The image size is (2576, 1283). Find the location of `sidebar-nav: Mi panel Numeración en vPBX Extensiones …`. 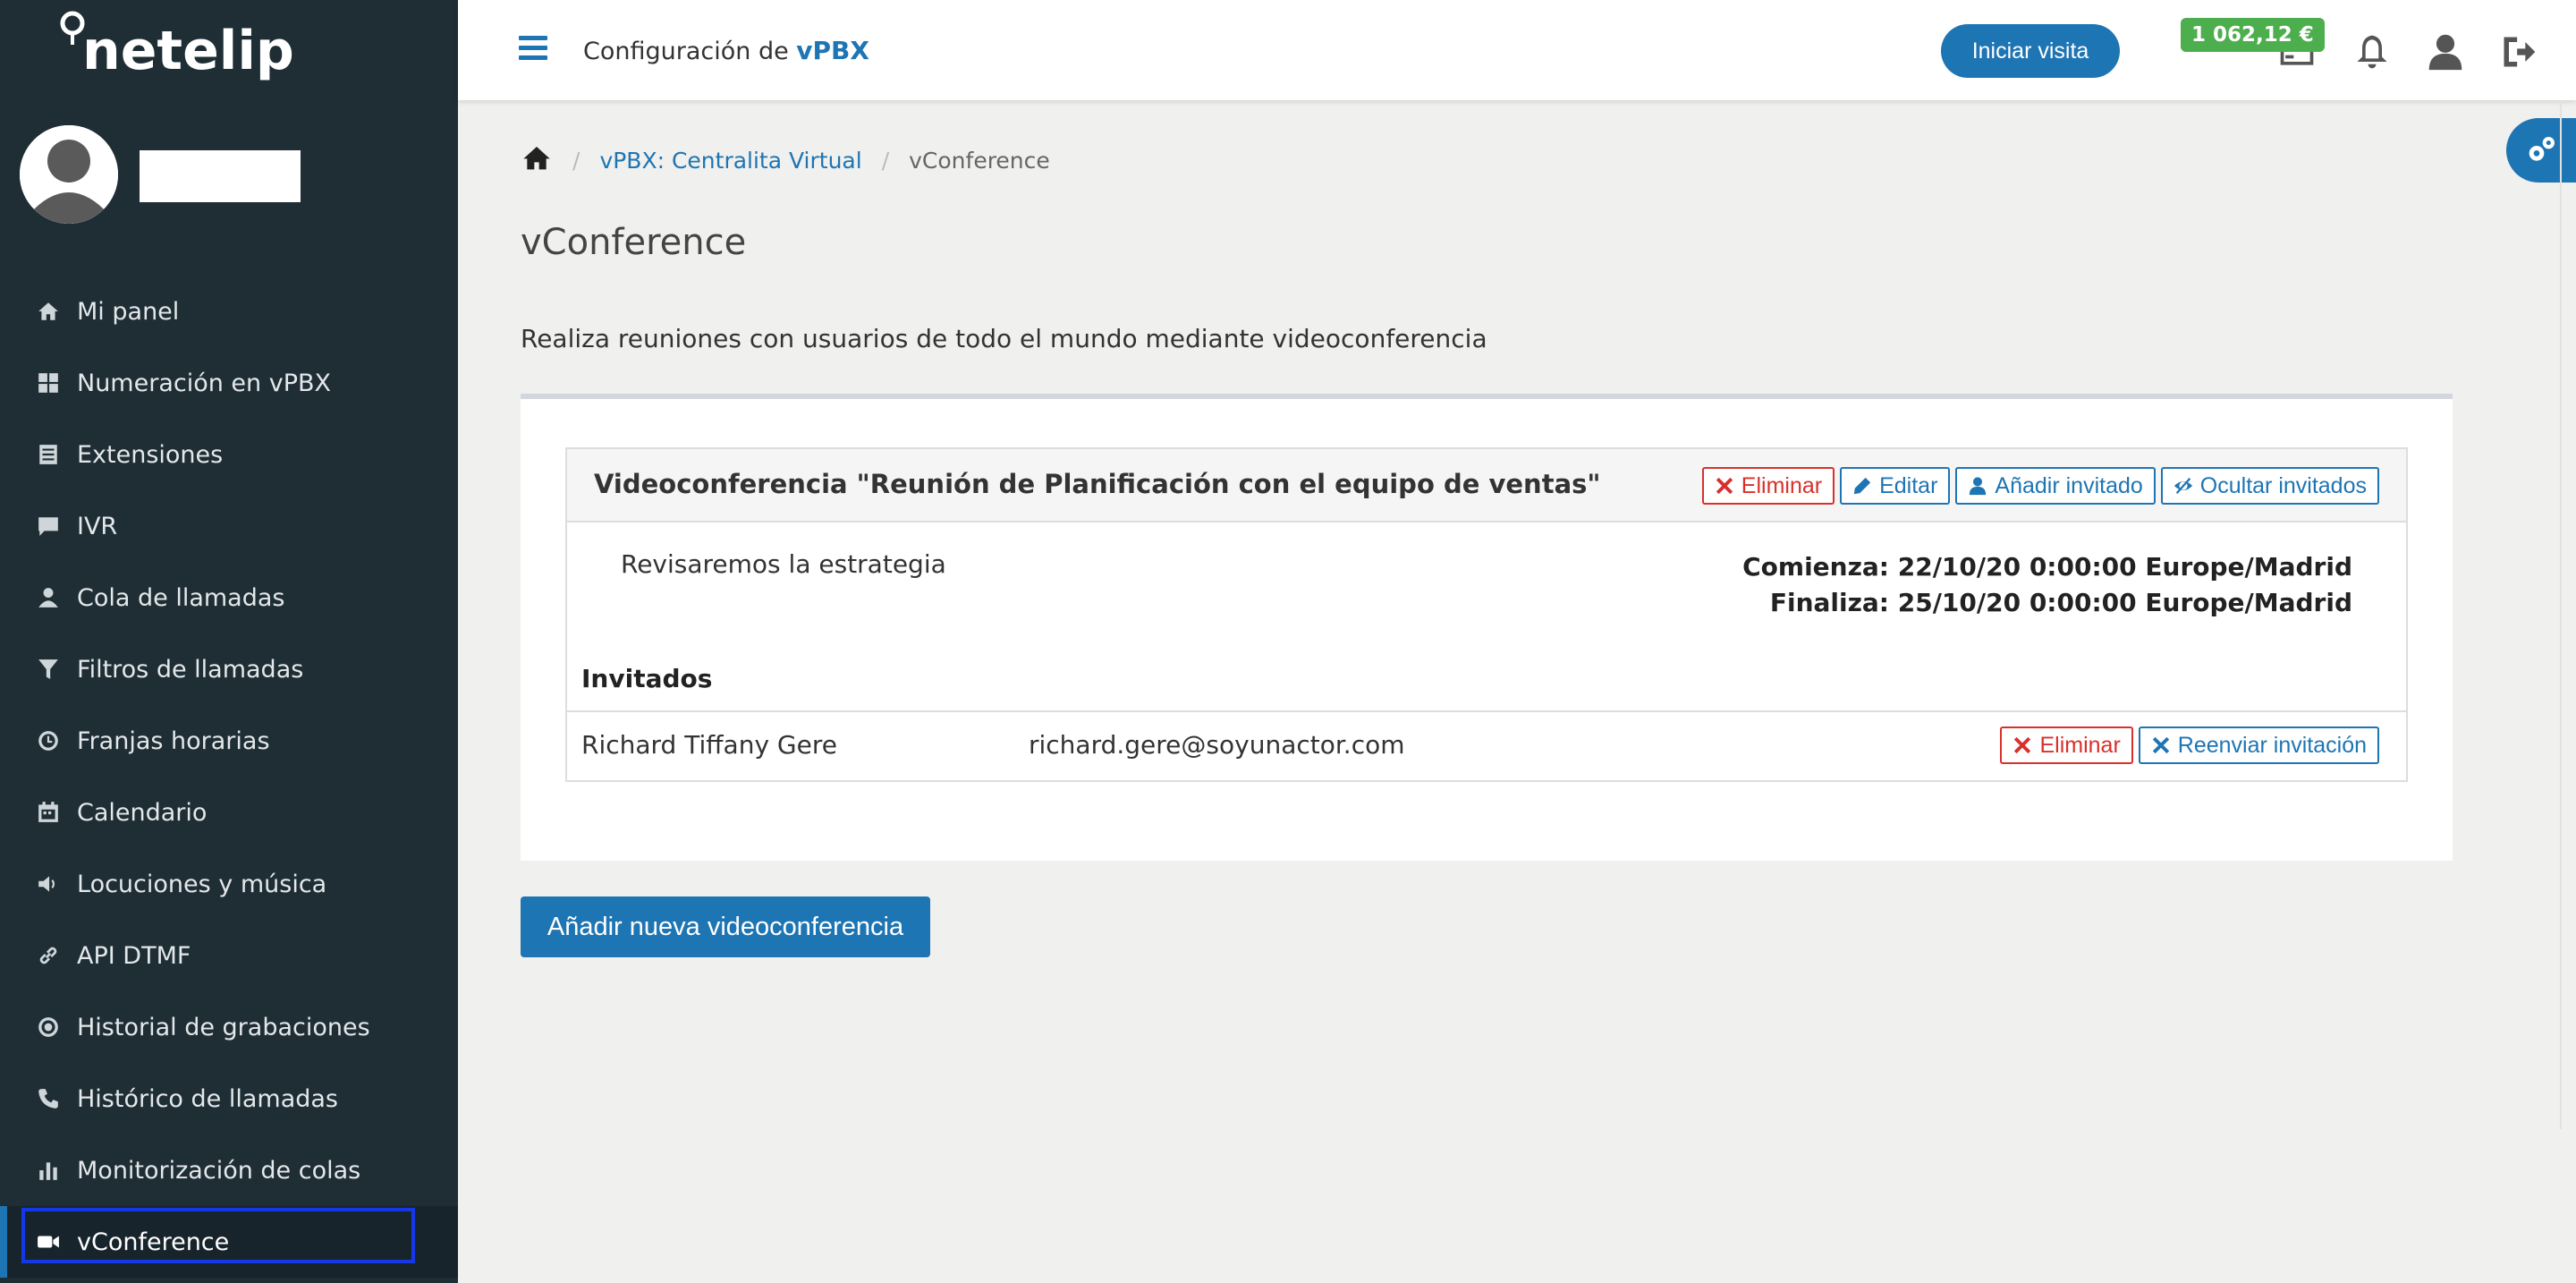

sidebar-nav: Mi panel Numeración en vPBX Extensiones … is located at coordinates (229, 777).